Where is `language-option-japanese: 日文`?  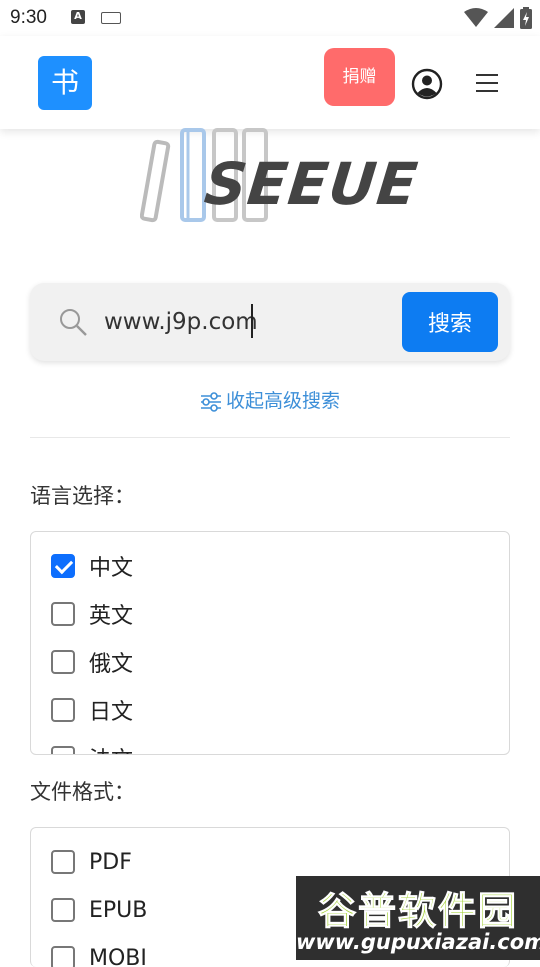 language-option-japanese: 日文 is located at coordinates (92, 710).